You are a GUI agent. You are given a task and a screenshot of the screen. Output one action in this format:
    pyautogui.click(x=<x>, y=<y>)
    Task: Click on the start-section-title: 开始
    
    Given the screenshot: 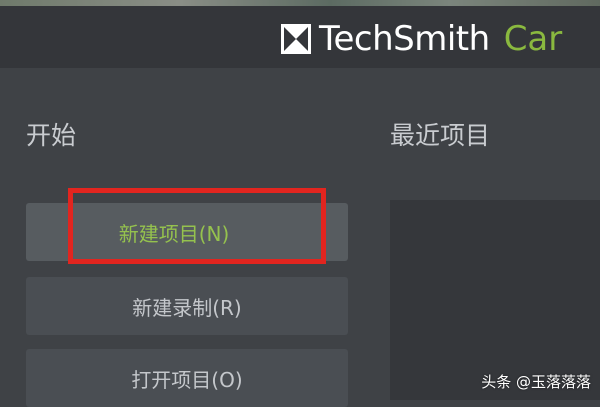 What is the action you would take?
    pyautogui.click(x=51, y=135)
    